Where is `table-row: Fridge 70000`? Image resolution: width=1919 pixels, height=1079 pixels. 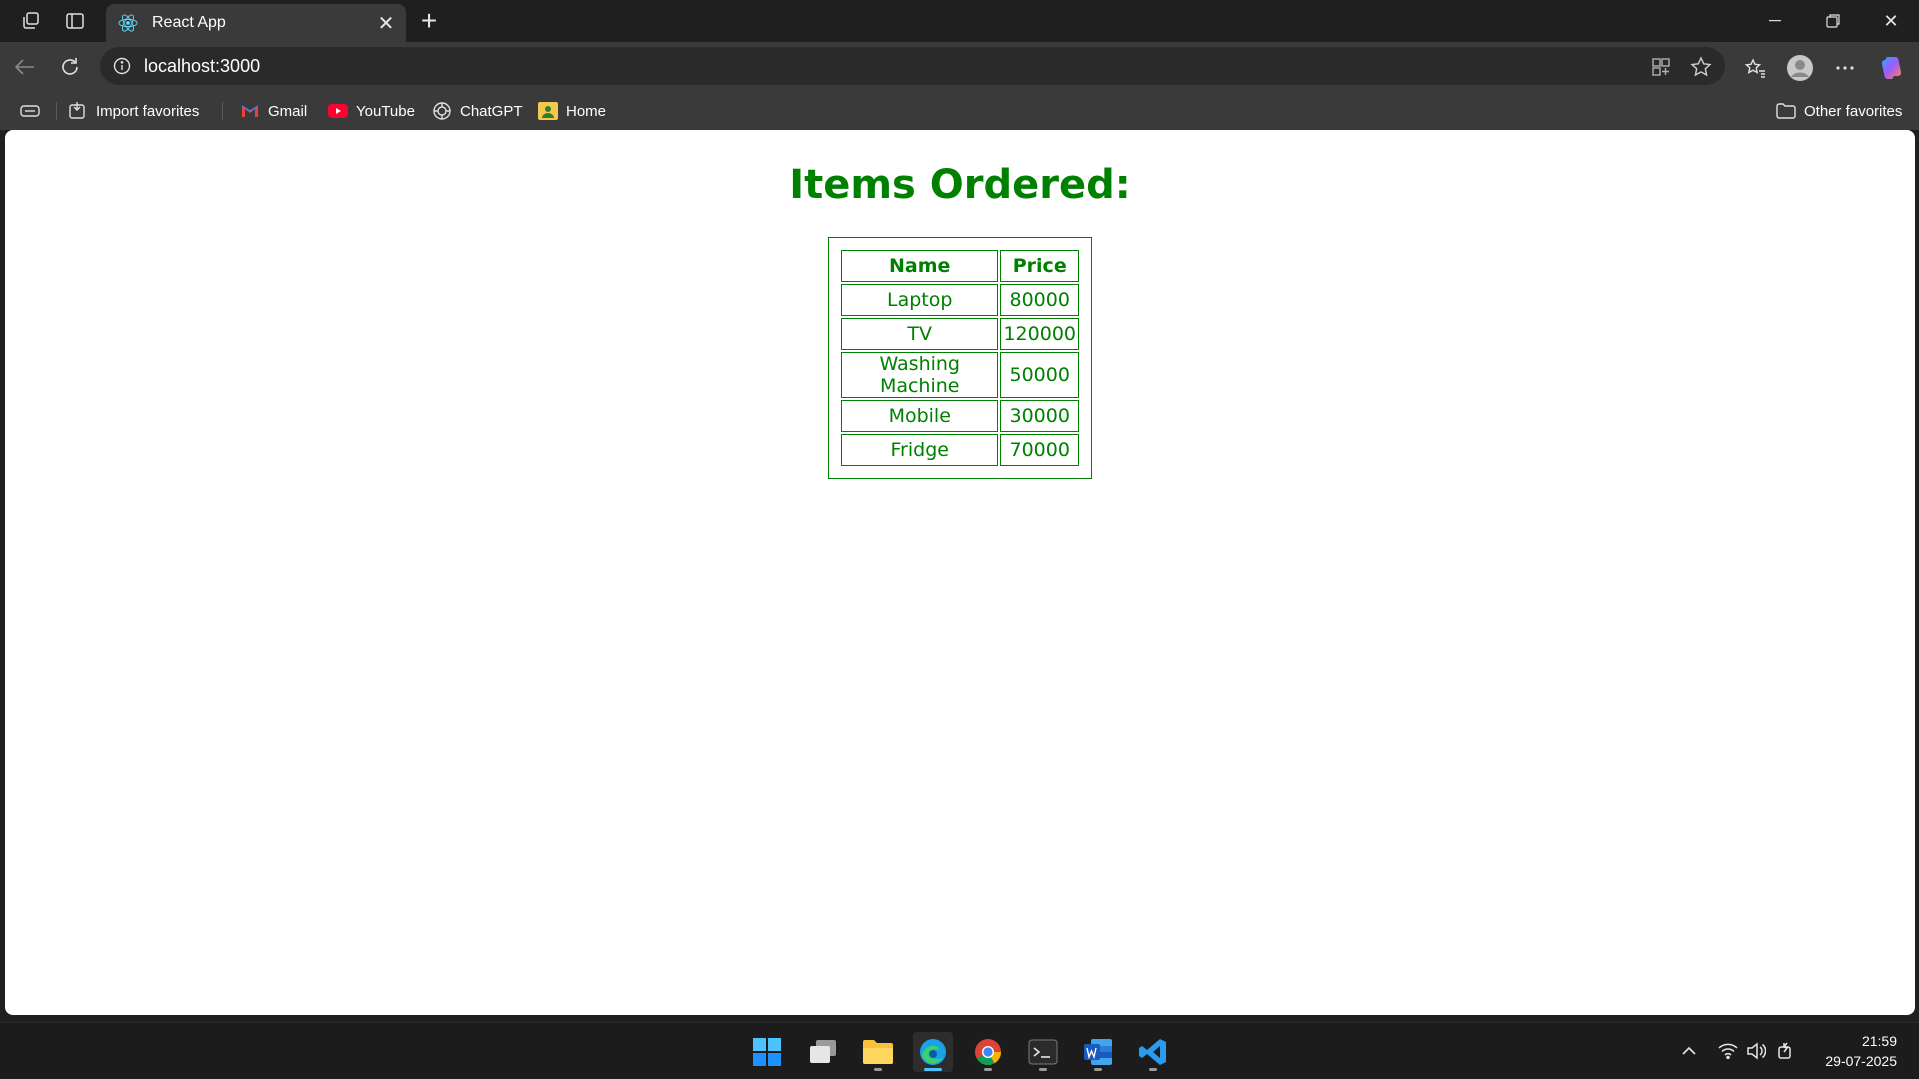
table-row: Fridge 70000 is located at coordinates (960, 450).